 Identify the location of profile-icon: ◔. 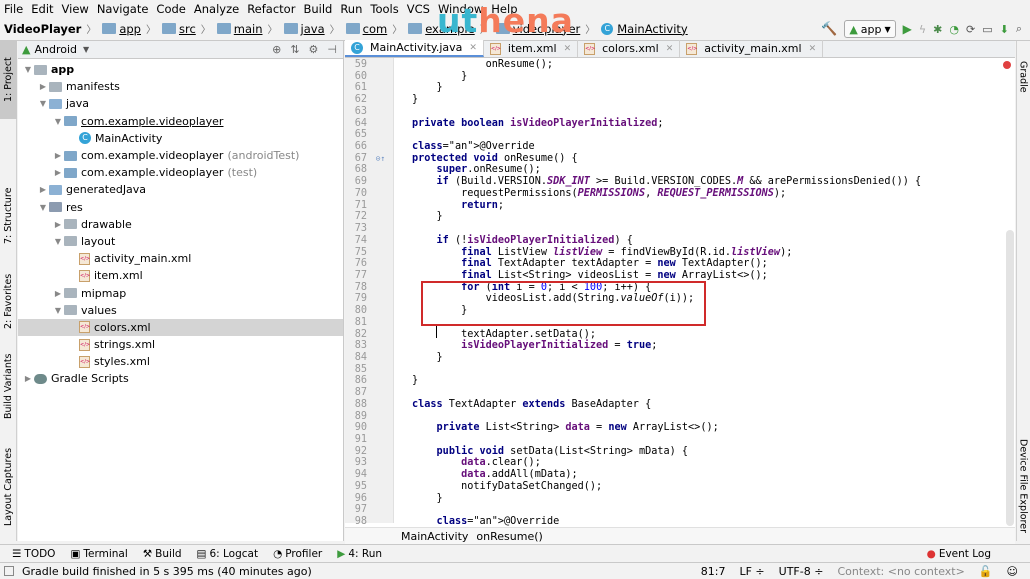
(954, 29).